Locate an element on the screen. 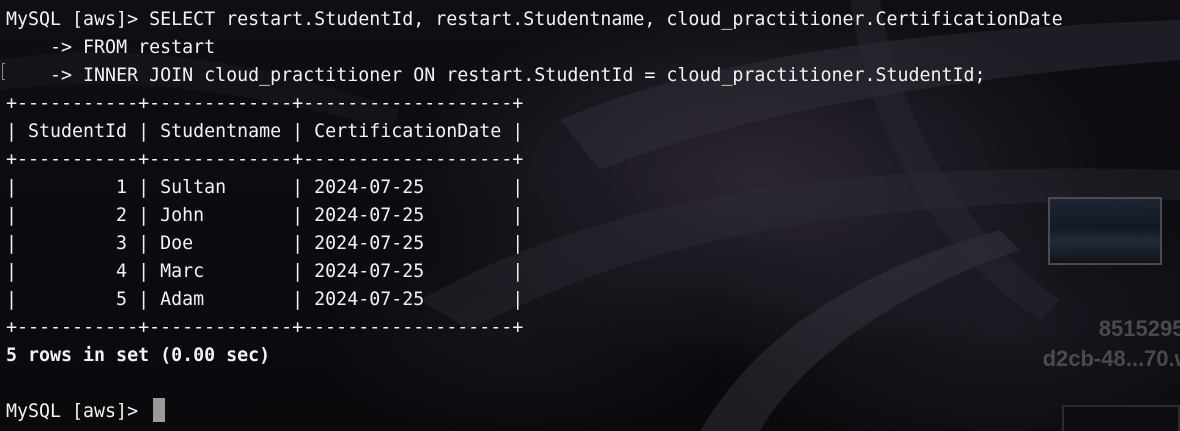 The width and height of the screenshot is (1180, 431). table-row: | 4 | Marc | 2024-07-25 | is located at coordinates (265, 271).